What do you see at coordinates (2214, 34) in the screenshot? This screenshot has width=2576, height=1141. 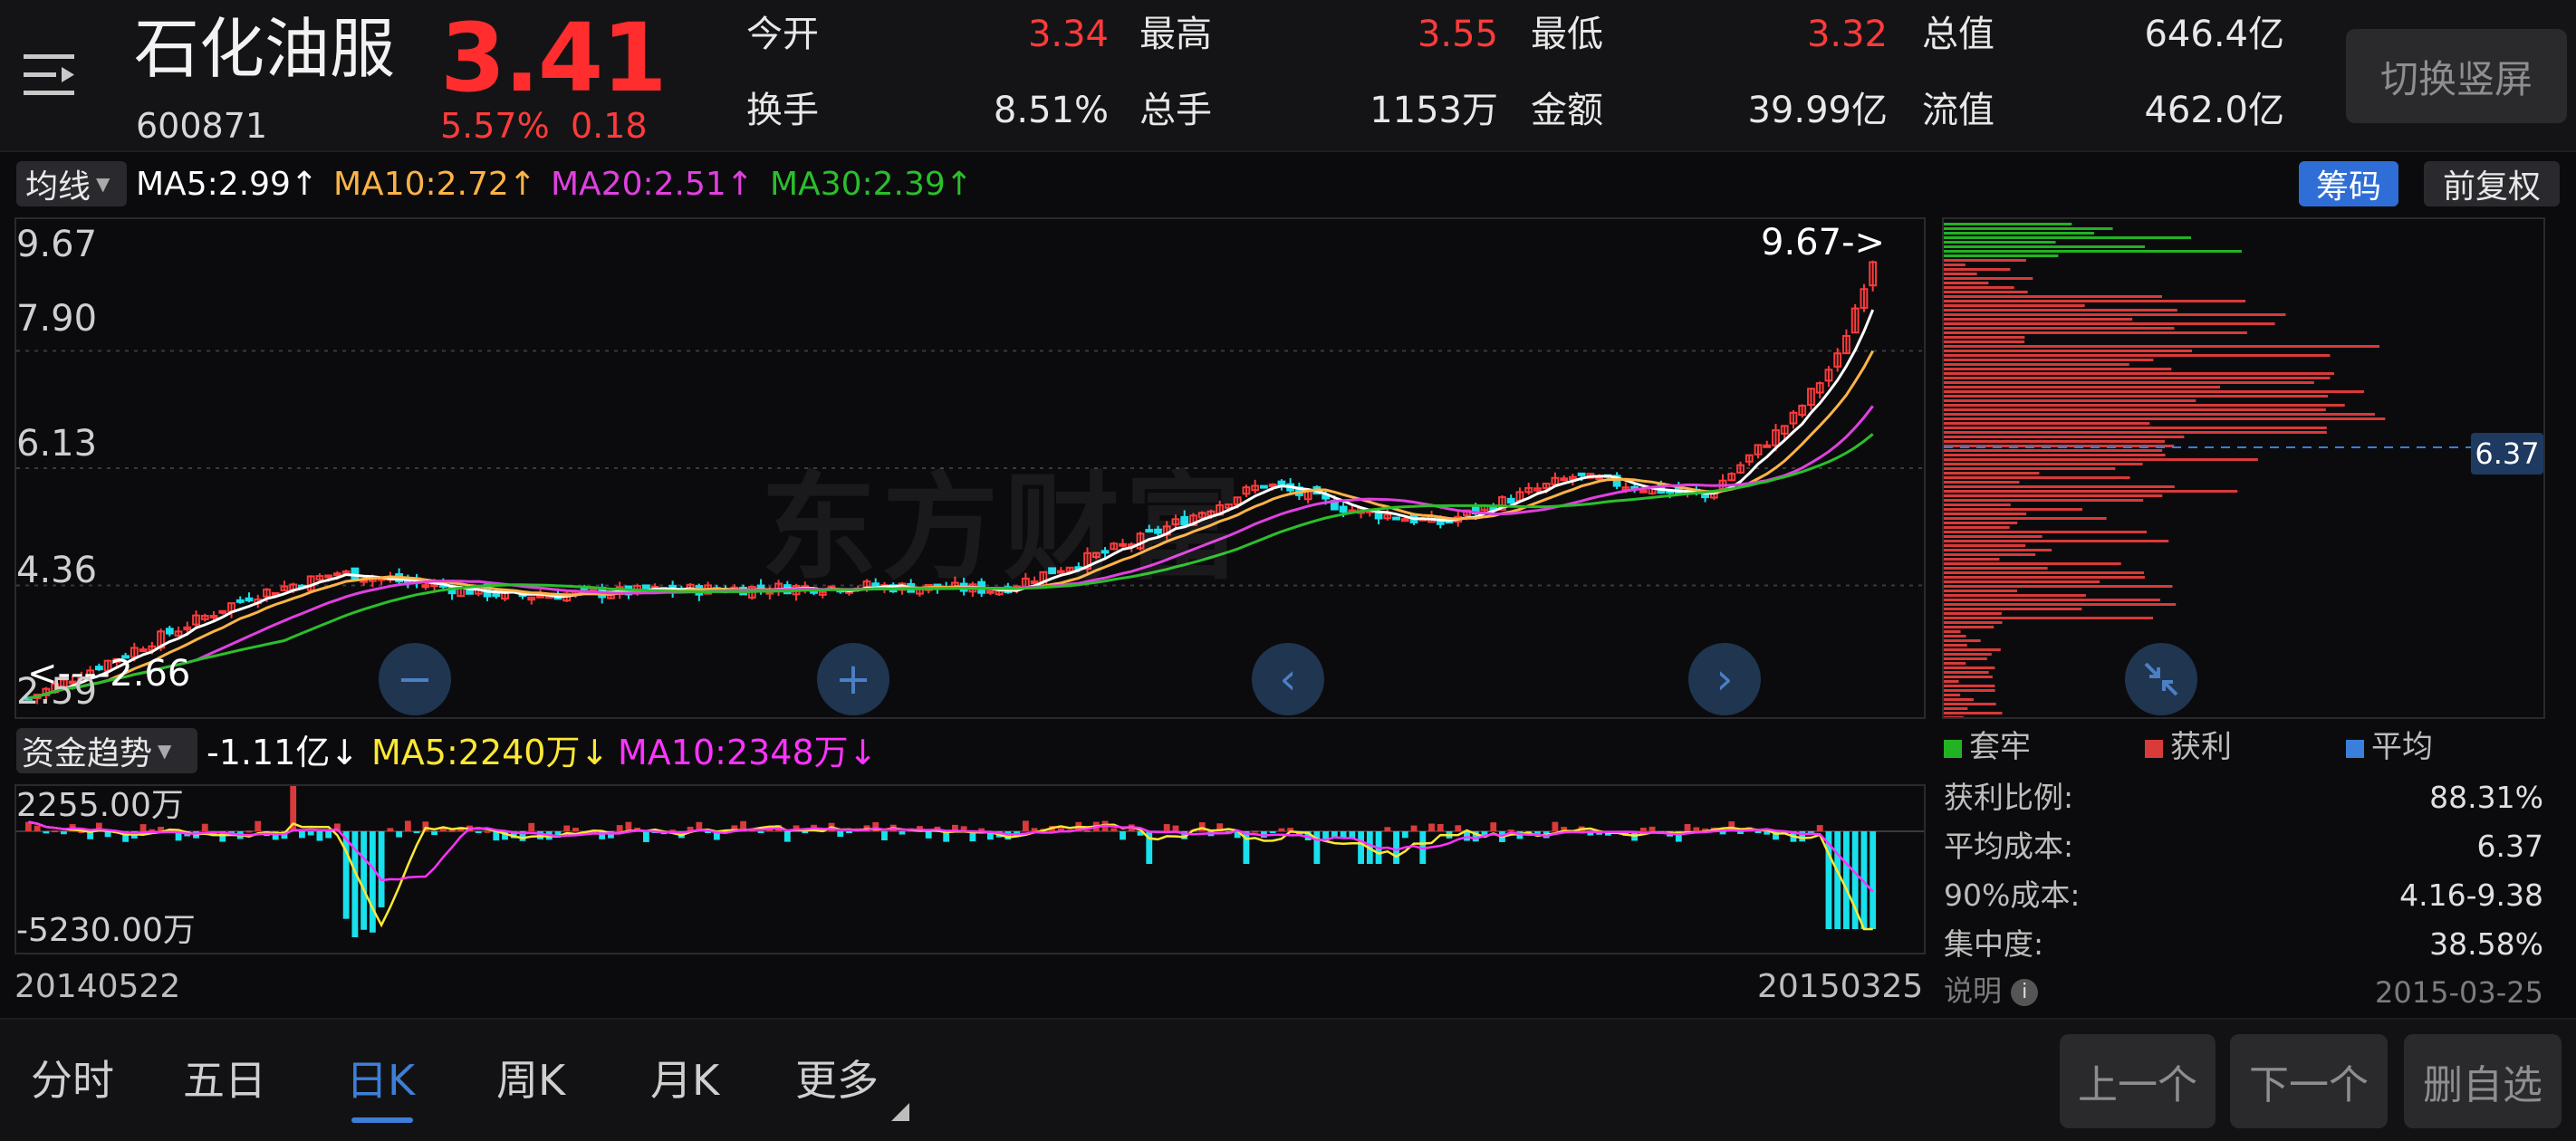 I see `quote-total-value: 646.4亿` at bounding box center [2214, 34].